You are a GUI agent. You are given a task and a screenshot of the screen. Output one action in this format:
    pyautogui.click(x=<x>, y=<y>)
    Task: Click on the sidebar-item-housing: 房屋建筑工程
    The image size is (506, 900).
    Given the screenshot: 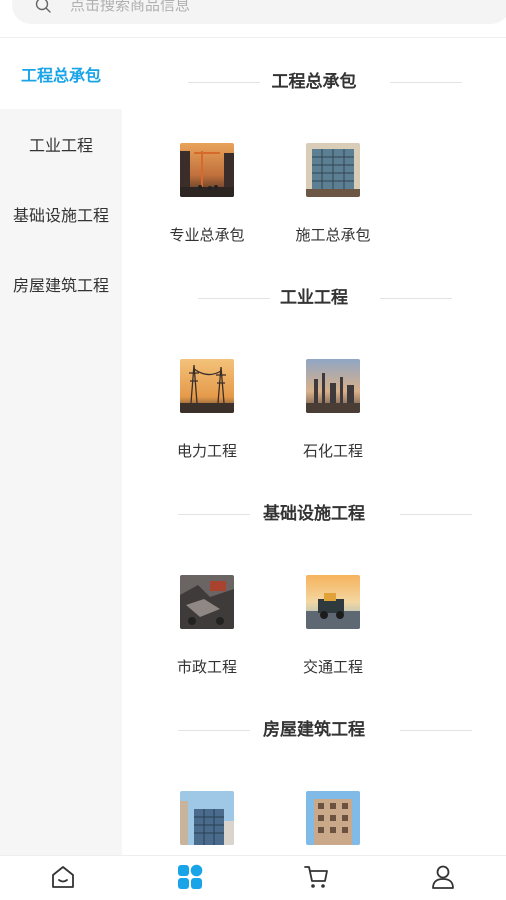 What is the action you would take?
    pyautogui.click(x=61, y=284)
    